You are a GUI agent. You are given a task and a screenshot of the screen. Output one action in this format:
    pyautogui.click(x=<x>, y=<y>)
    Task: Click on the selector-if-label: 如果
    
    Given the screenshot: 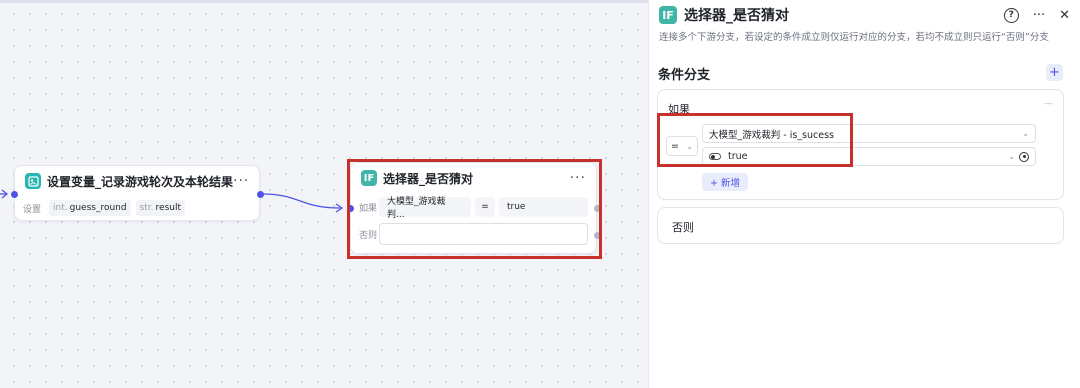 What is the action you would take?
    pyautogui.click(x=368, y=208)
    